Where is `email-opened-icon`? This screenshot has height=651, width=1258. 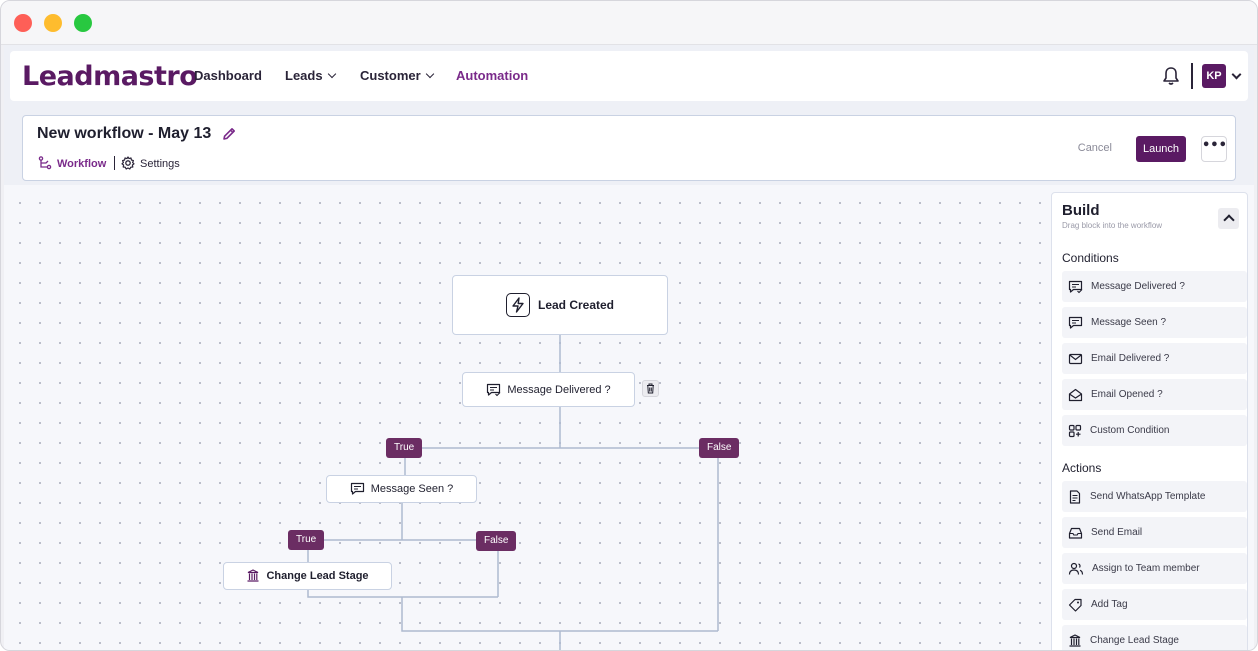 email-opened-icon is located at coordinates (1075, 394).